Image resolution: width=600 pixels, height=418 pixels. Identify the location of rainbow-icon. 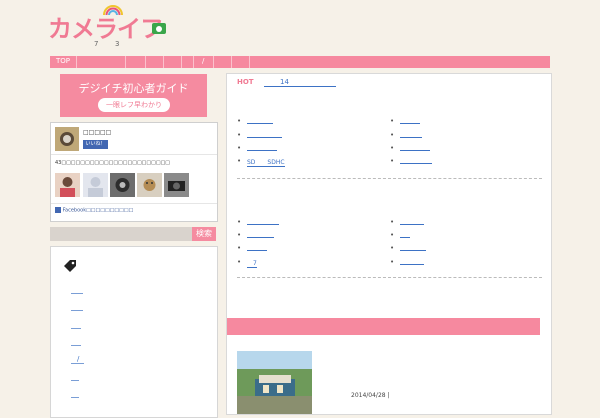
(113, 10).